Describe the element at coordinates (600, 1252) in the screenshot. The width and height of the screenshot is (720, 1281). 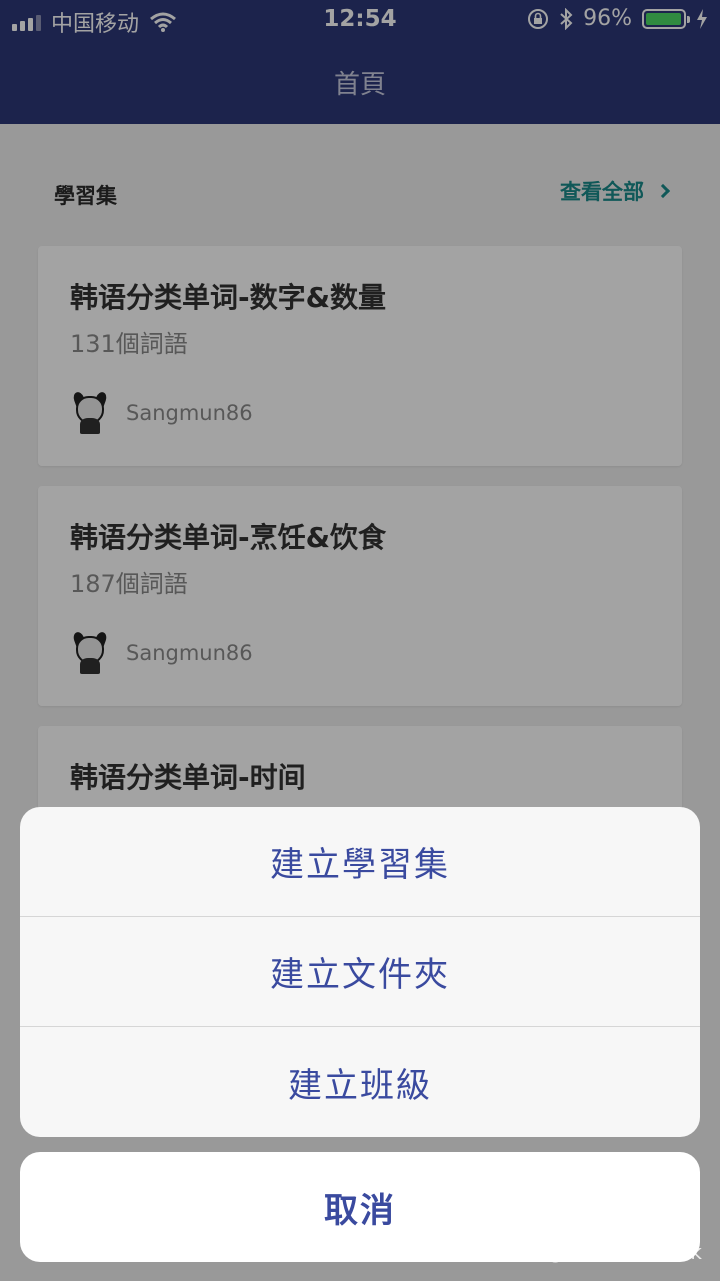
I see `watermark: 知乎 @爱熙说AiXiTalk` at that location.